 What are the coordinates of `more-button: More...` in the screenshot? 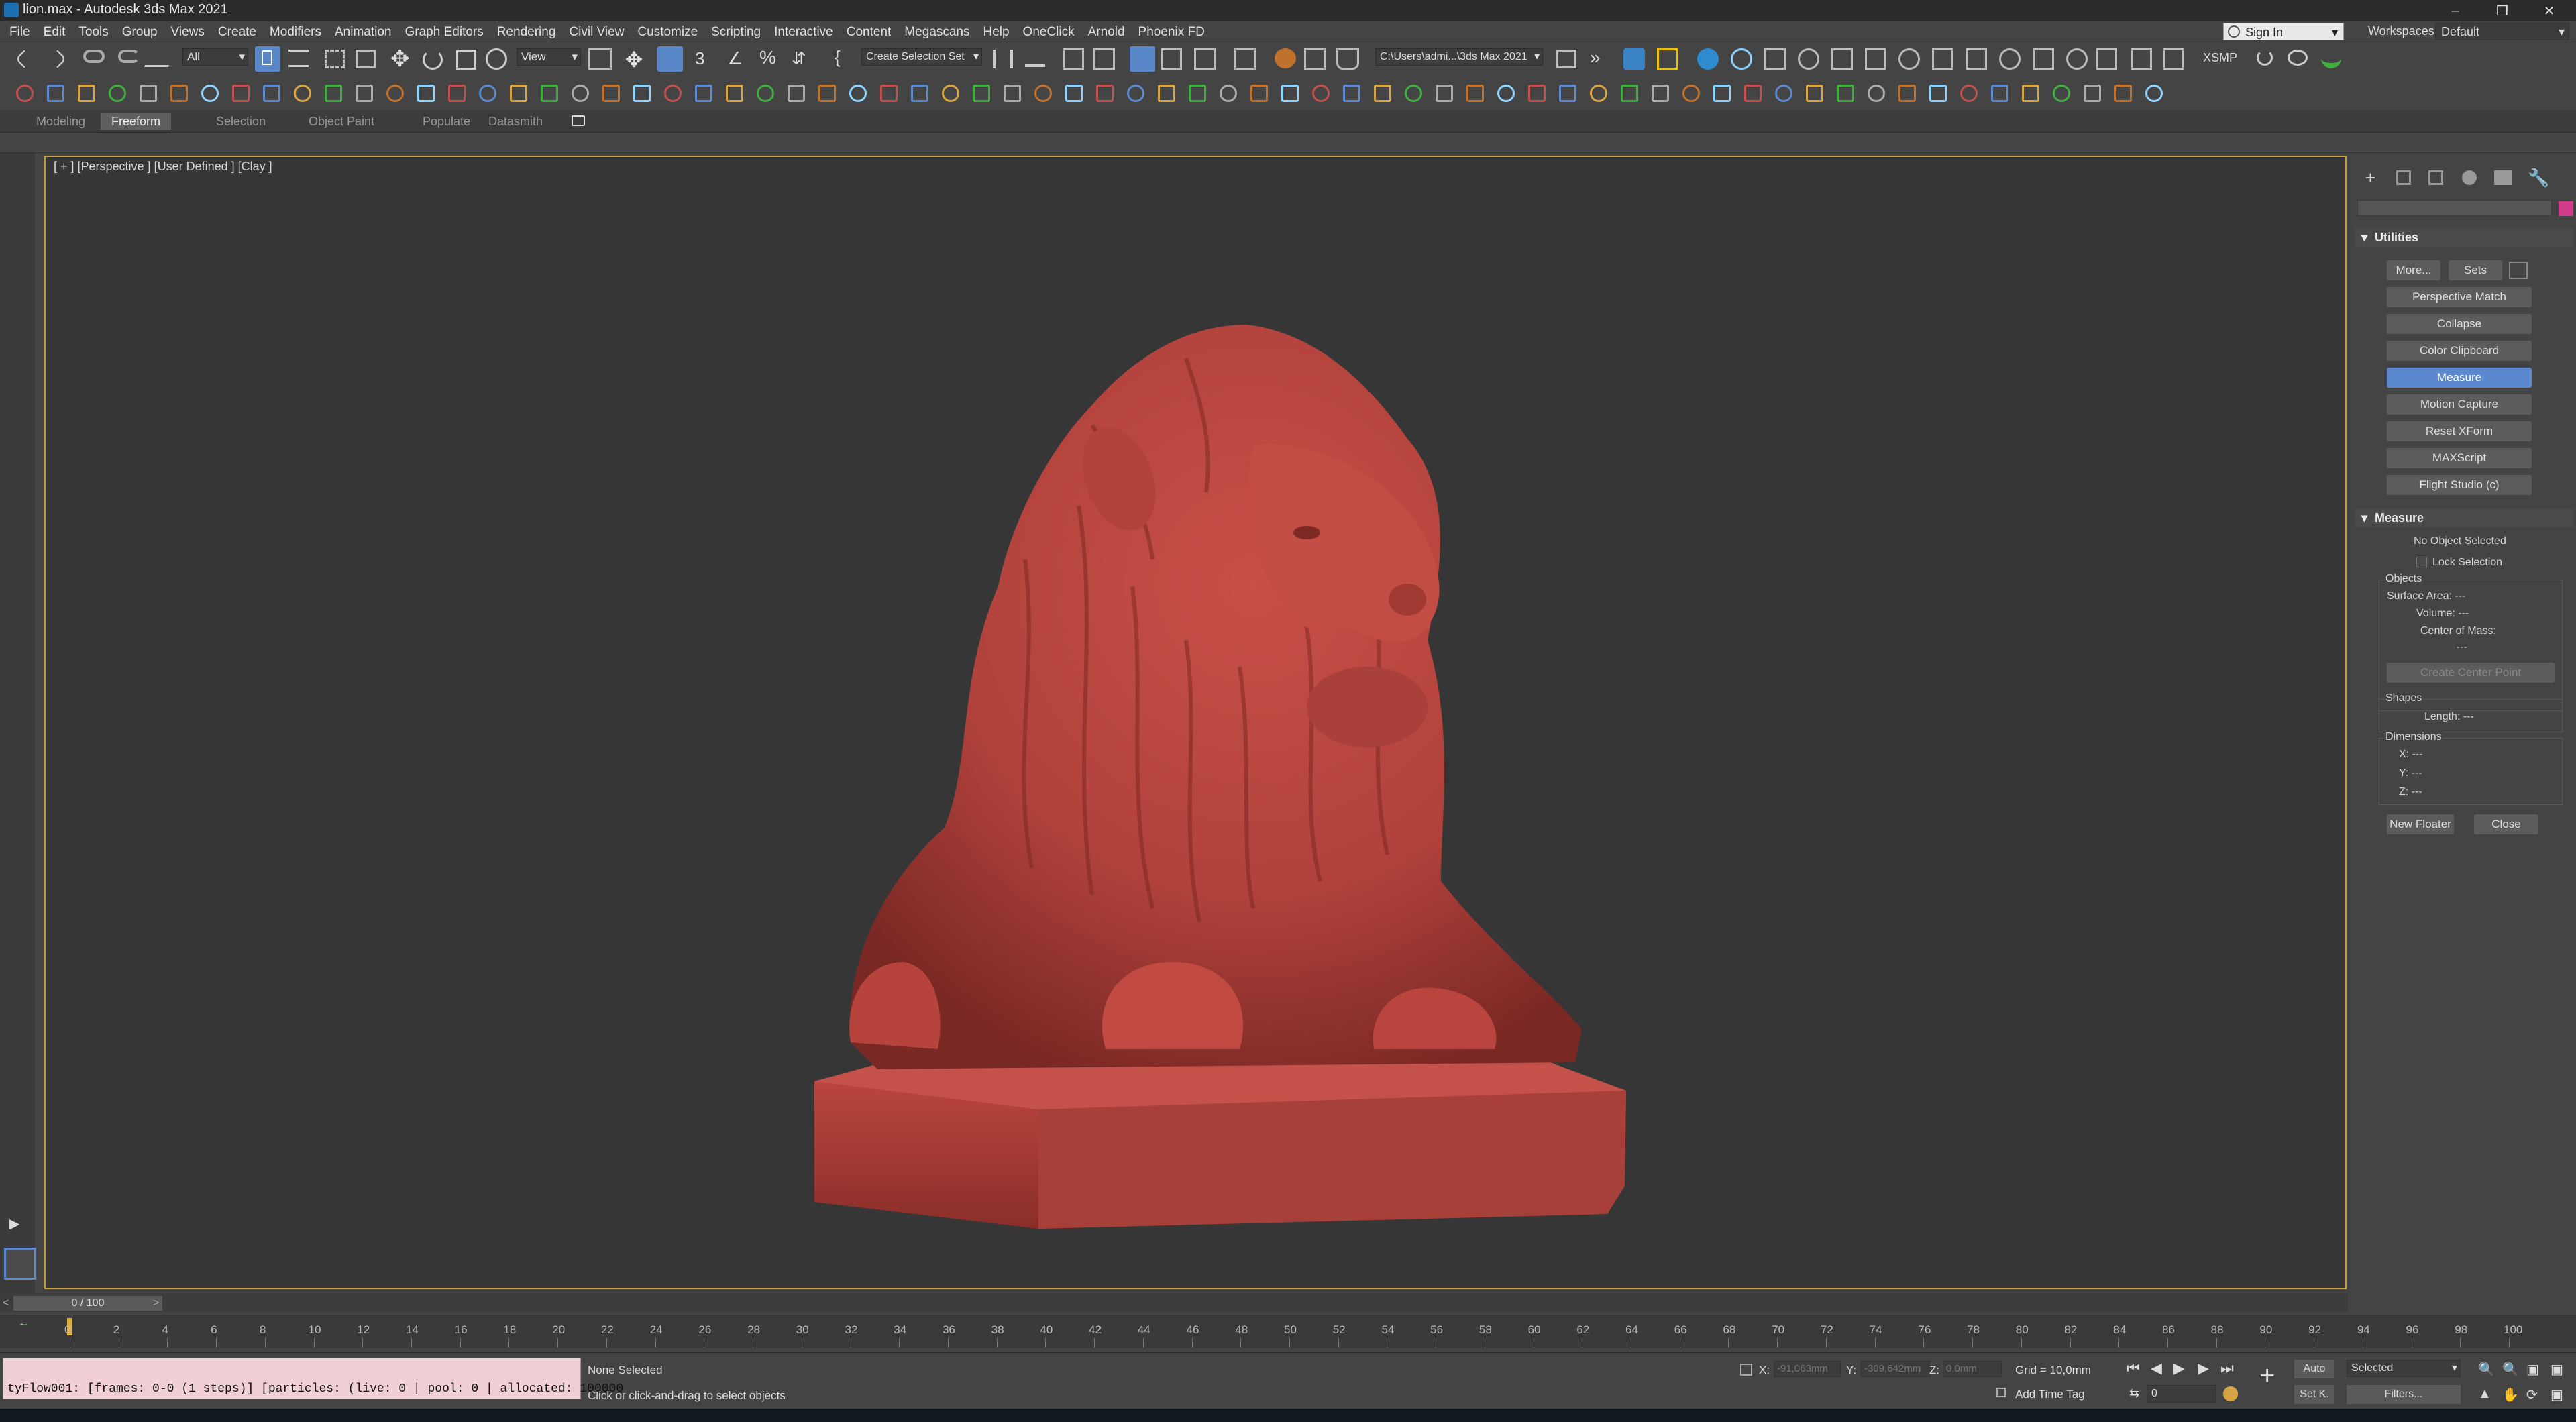 It's located at (2413, 270).